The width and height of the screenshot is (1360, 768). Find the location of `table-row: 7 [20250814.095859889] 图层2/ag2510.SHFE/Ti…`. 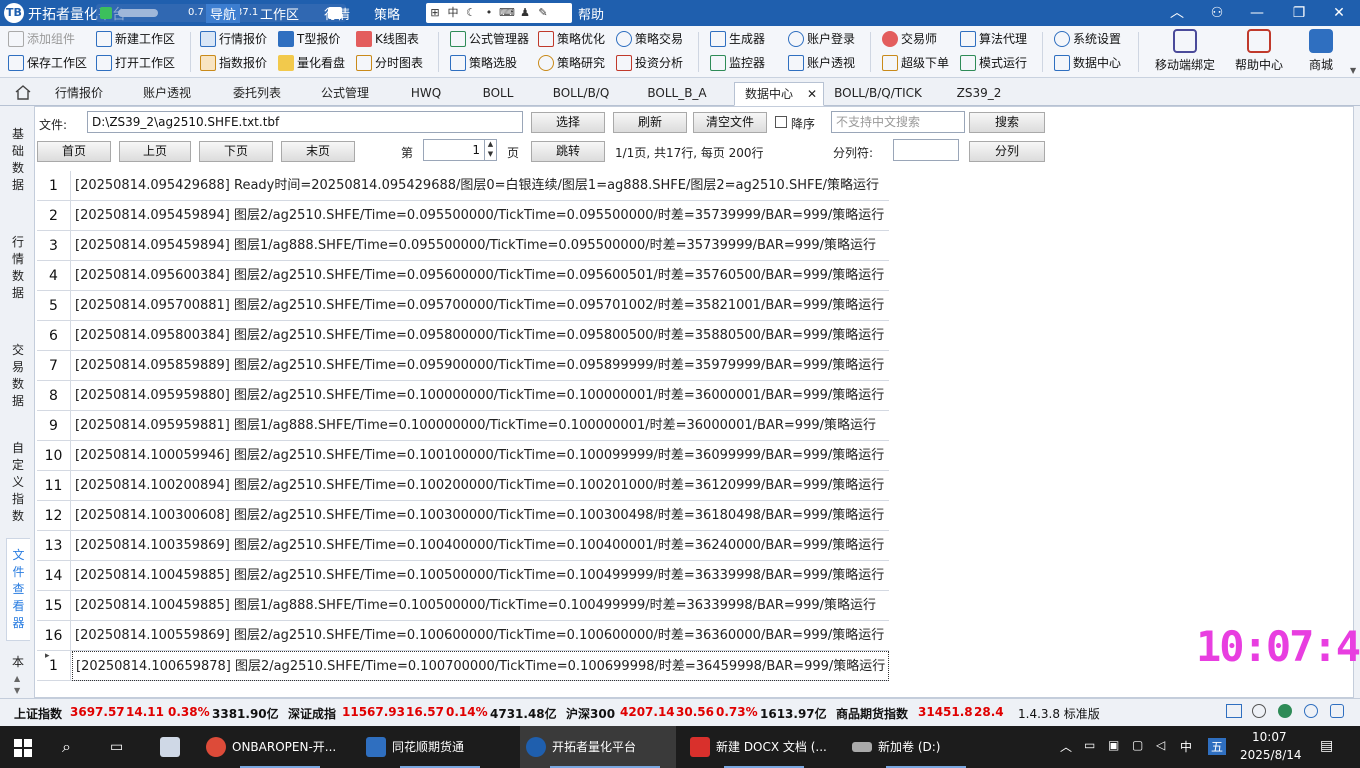

table-row: 7 [20250814.095859889] 图层2/ag2510.SHFE/Ti… is located at coordinates (463, 366).